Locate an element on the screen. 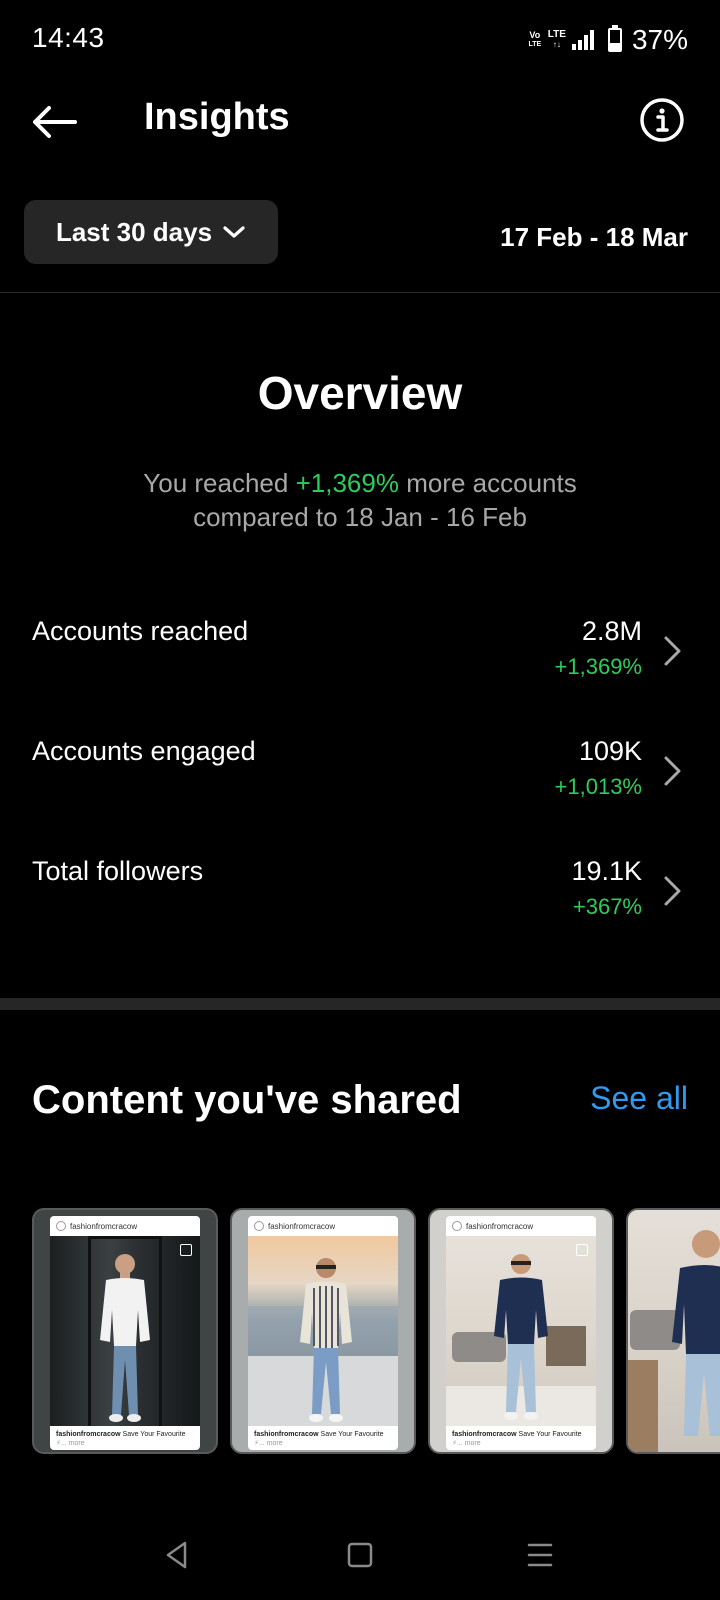 The width and height of the screenshot is (720, 1600). metric-label: Accounts reached is located at coordinates (140, 631).